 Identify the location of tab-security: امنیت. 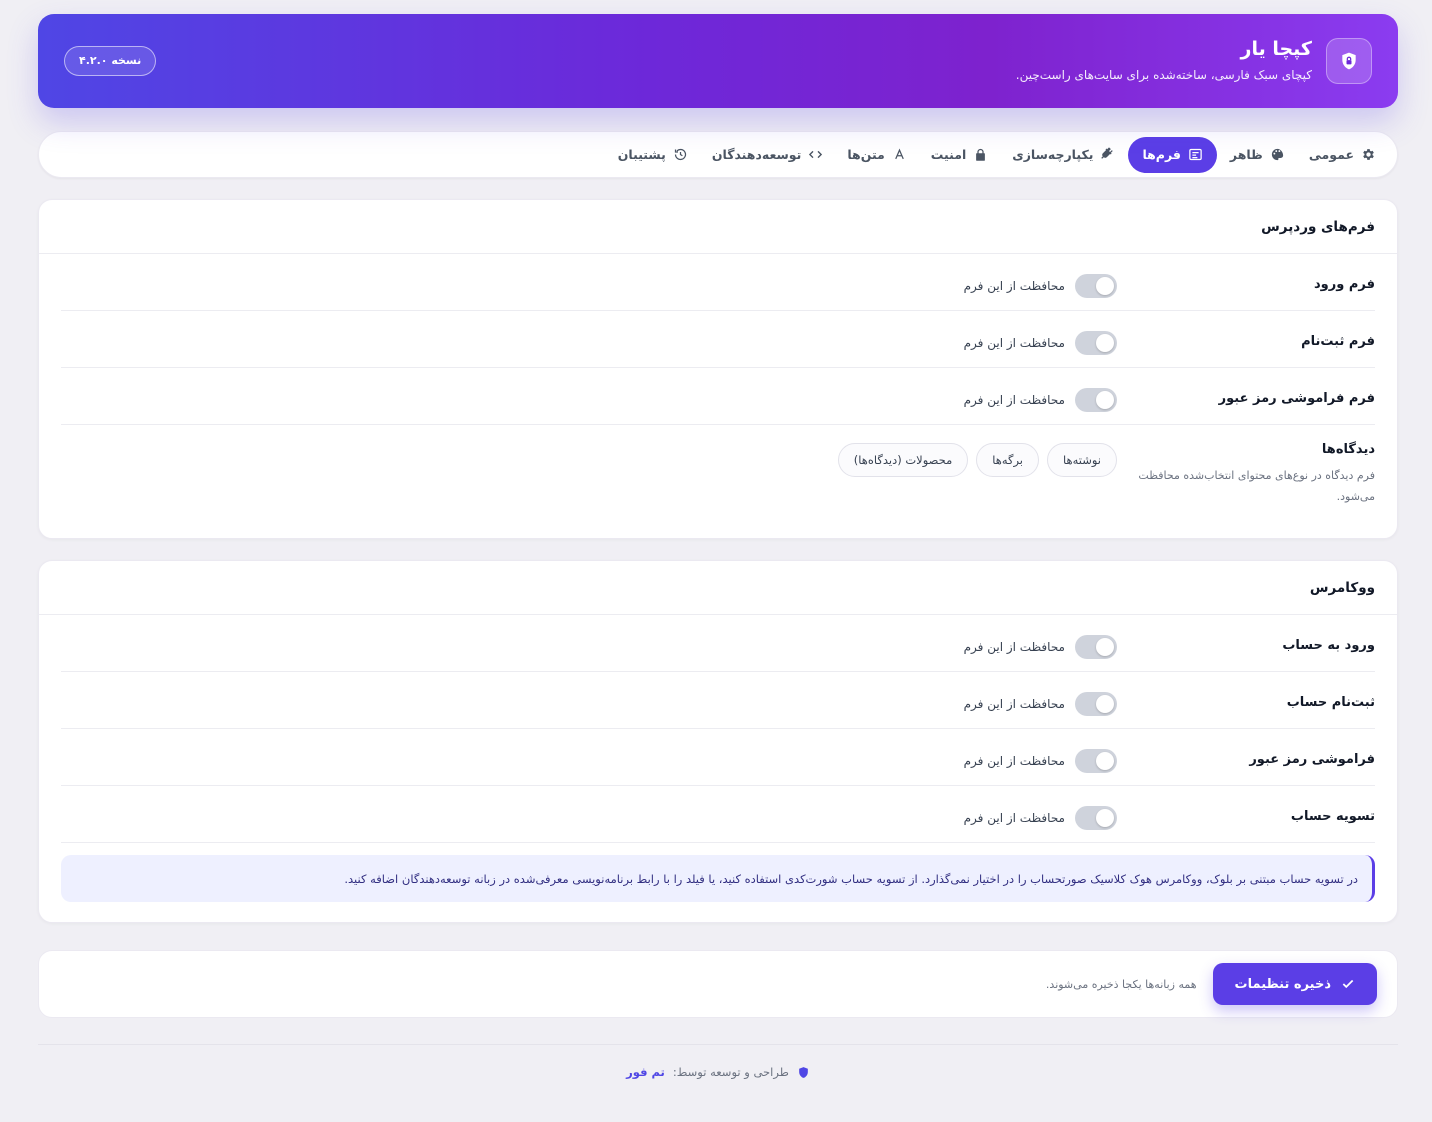
(959, 155).